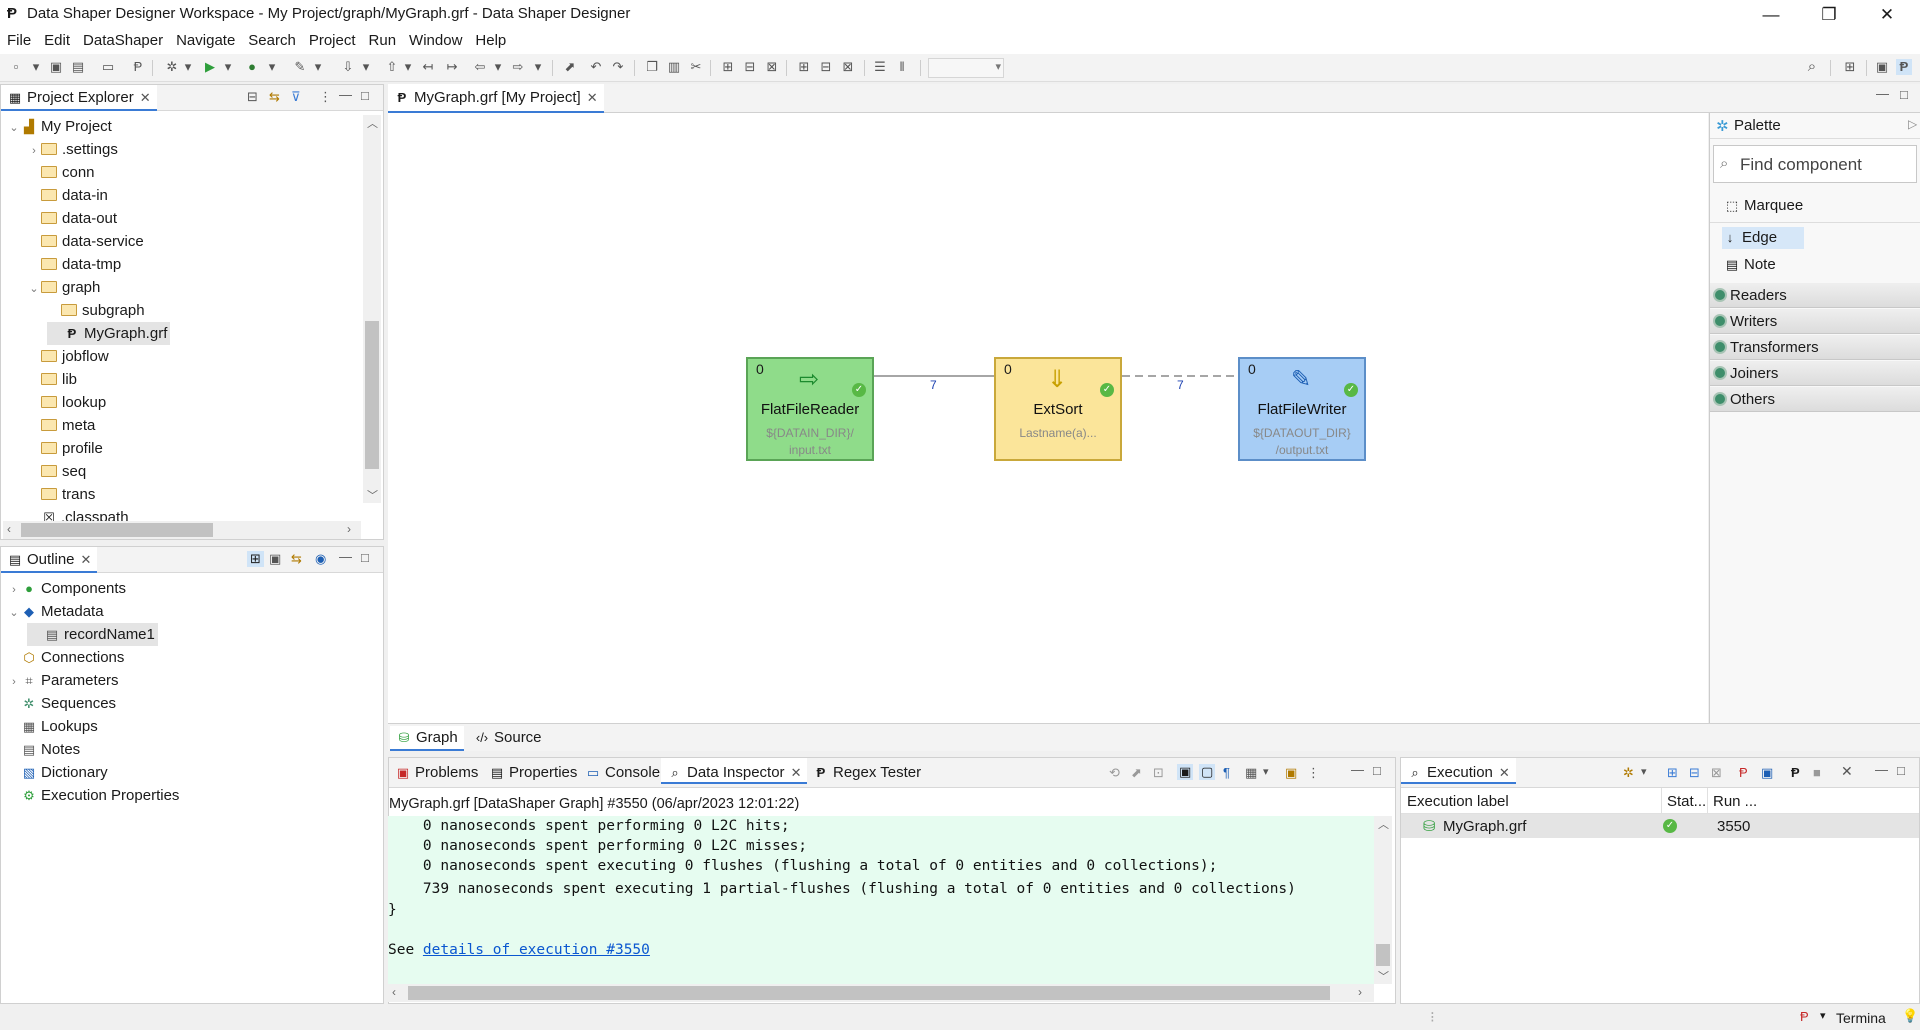 The image size is (1920, 1030). What do you see at coordinates (1771, 15) in the screenshot?
I see `minimize-button: —` at bounding box center [1771, 15].